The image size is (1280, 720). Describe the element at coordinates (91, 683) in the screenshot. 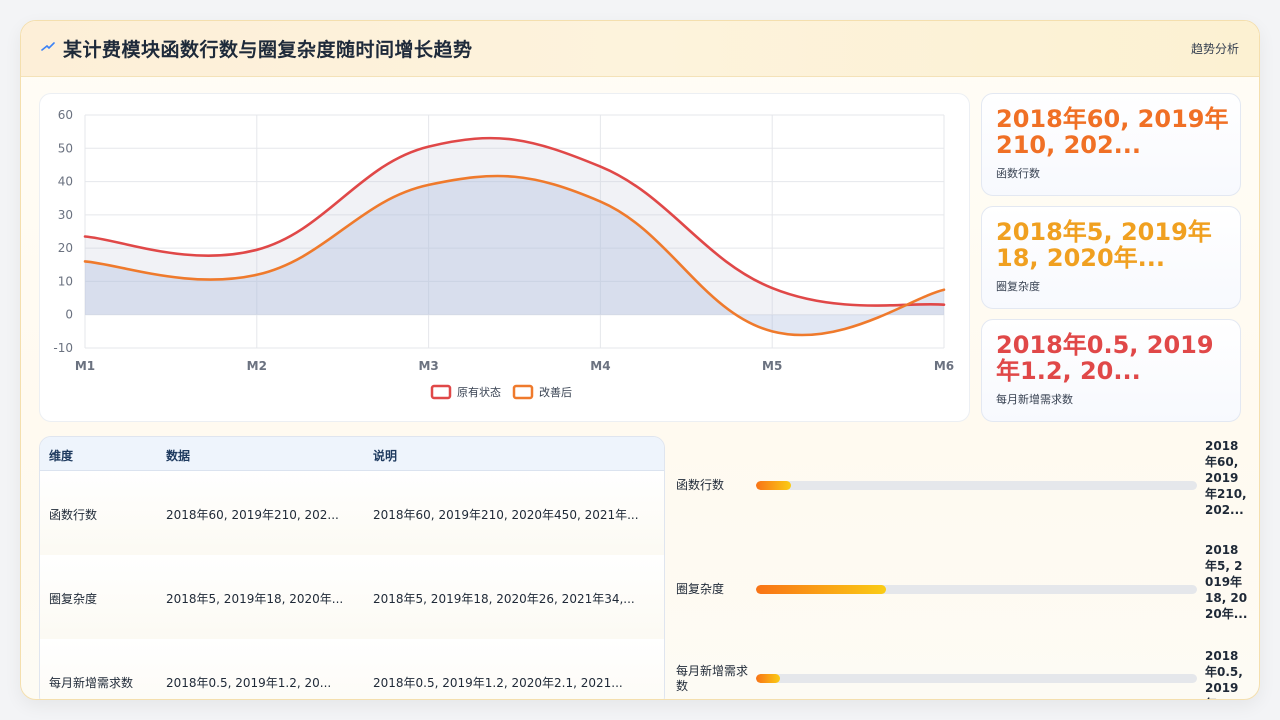

I see `table-cell: 每月新增需求数` at that location.